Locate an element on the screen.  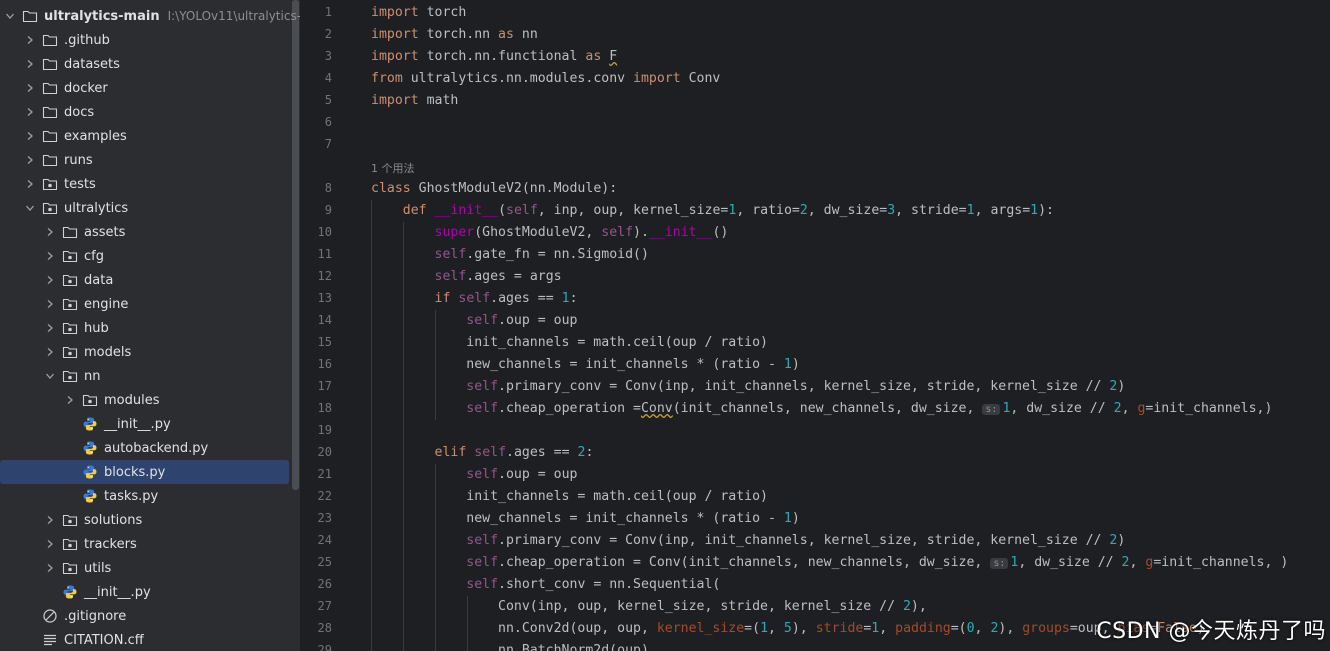
code-line: elif self.ages == 2: is located at coordinates (482, 453).